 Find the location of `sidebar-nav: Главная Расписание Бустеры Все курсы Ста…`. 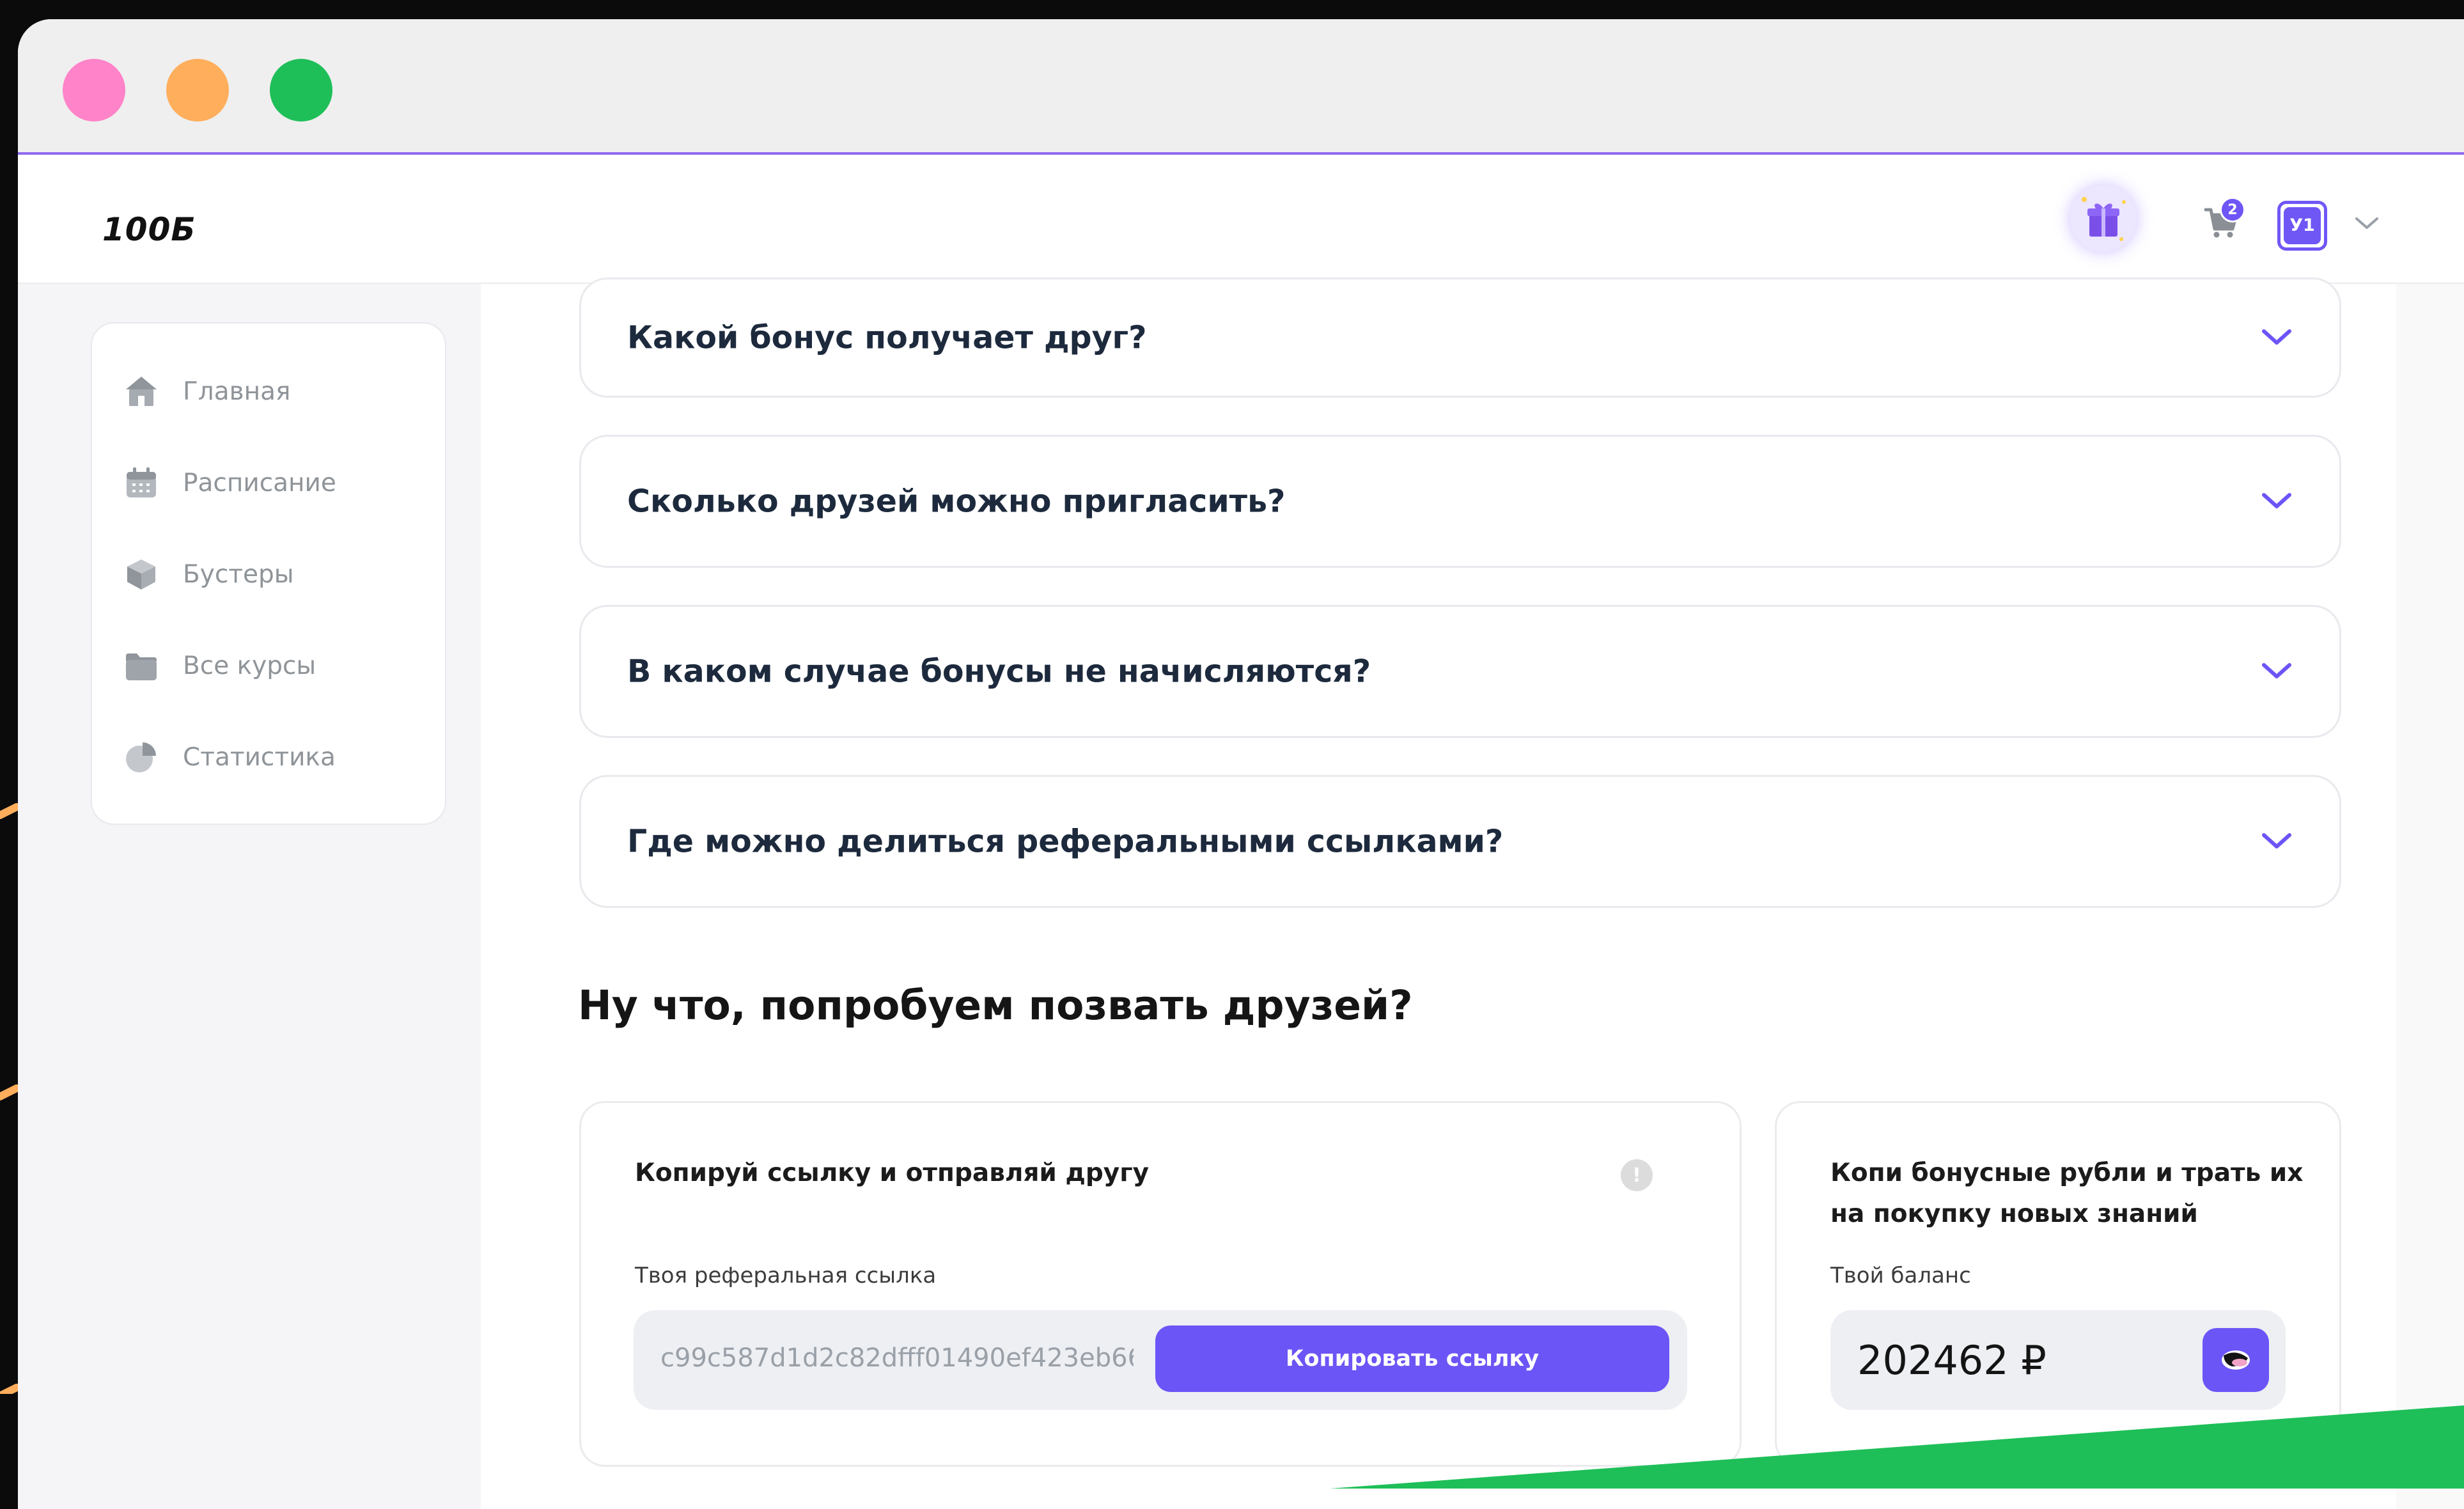

sidebar-nav: Главная Расписание Бустеры Все курсы Ста… is located at coordinates (268, 573).